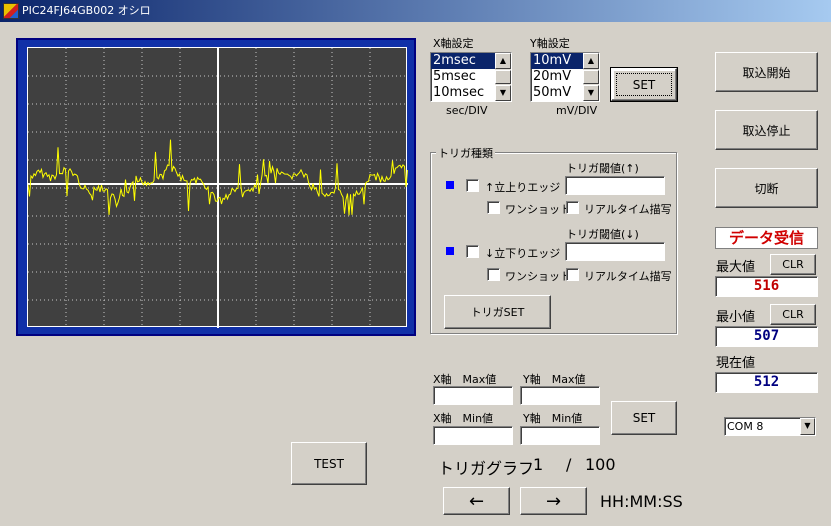 The height and width of the screenshot is (526, 831). I want to click on com-port-select: COM 8 ▼, so click(770, 426).